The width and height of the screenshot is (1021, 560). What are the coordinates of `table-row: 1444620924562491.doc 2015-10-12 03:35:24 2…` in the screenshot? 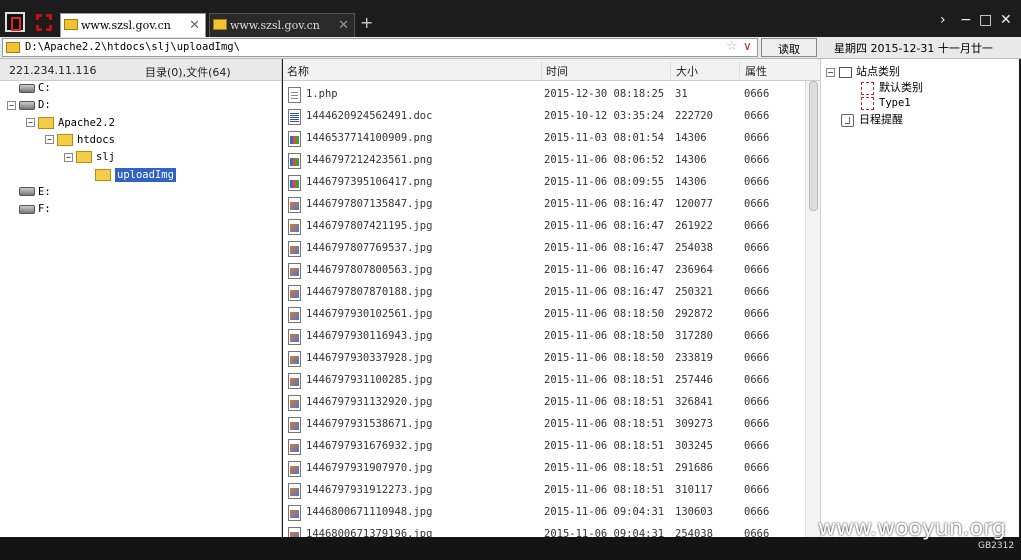 It's located at (544, 117).